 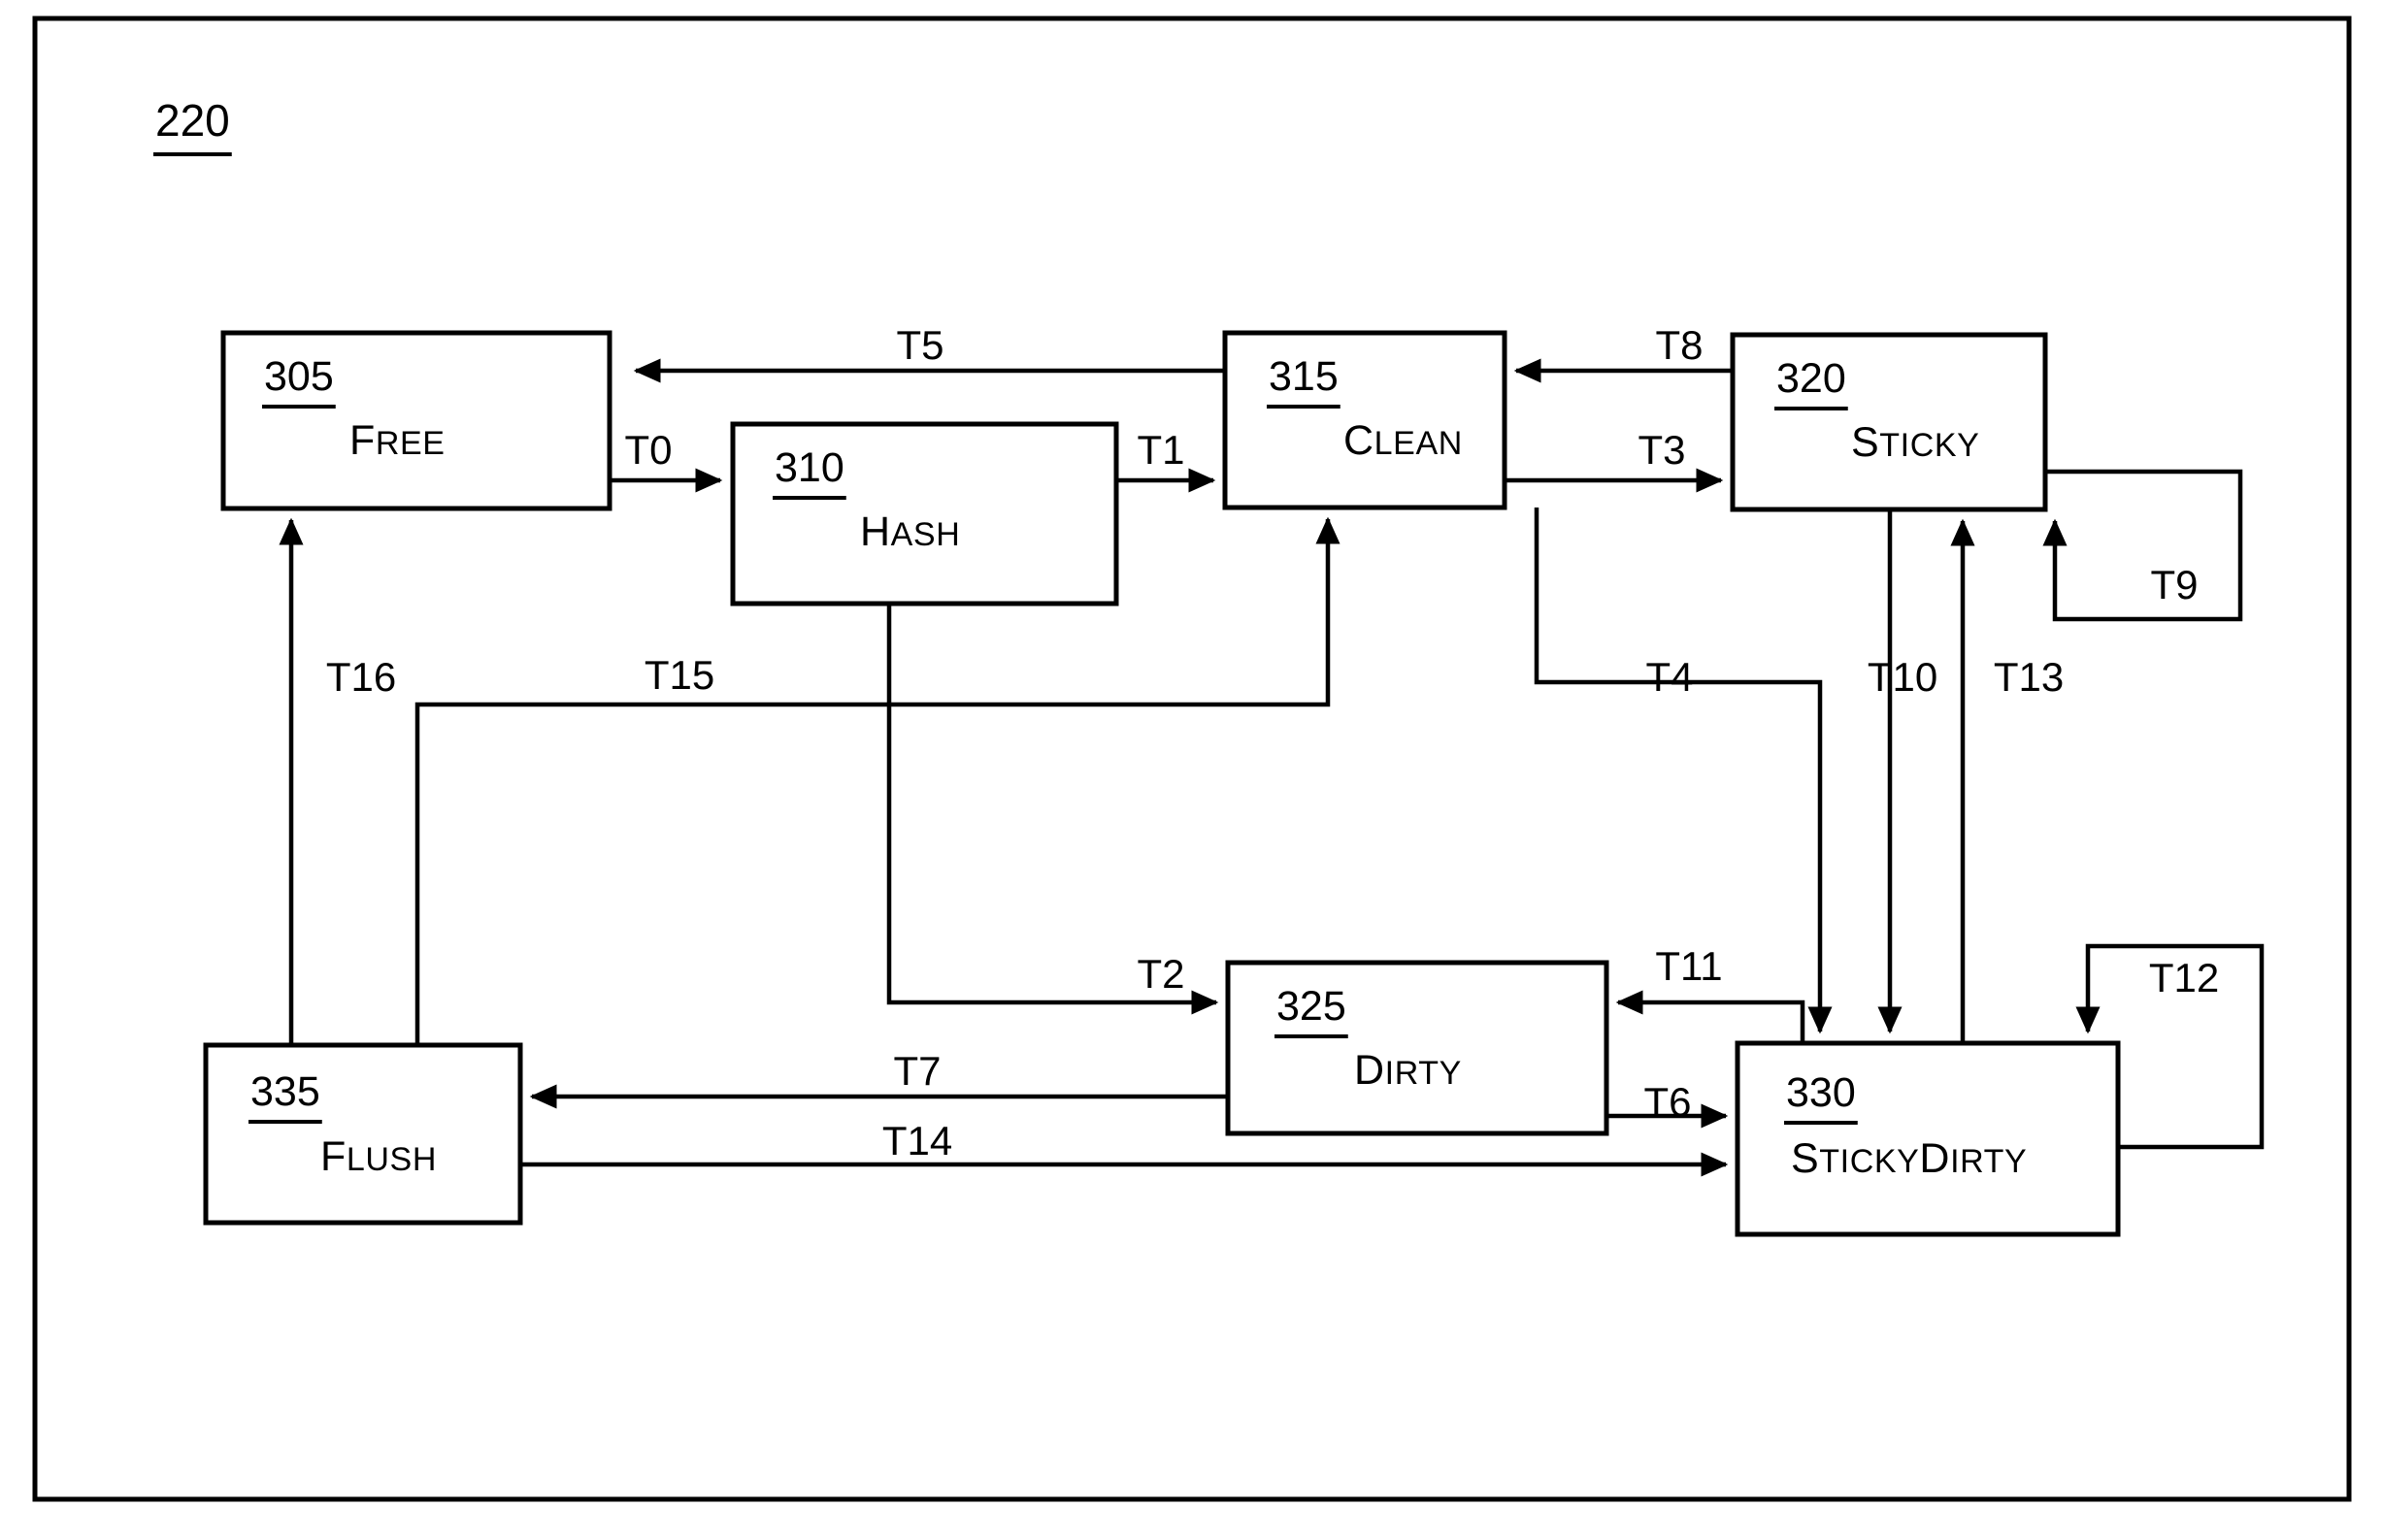 I want to click on edge-T2, so click(x=1053, y=810).